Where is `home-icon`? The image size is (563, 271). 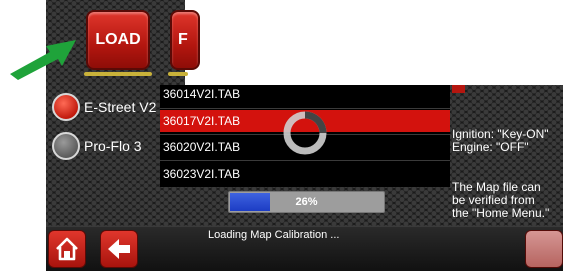
home-icon is located at coordinates (67, 249).